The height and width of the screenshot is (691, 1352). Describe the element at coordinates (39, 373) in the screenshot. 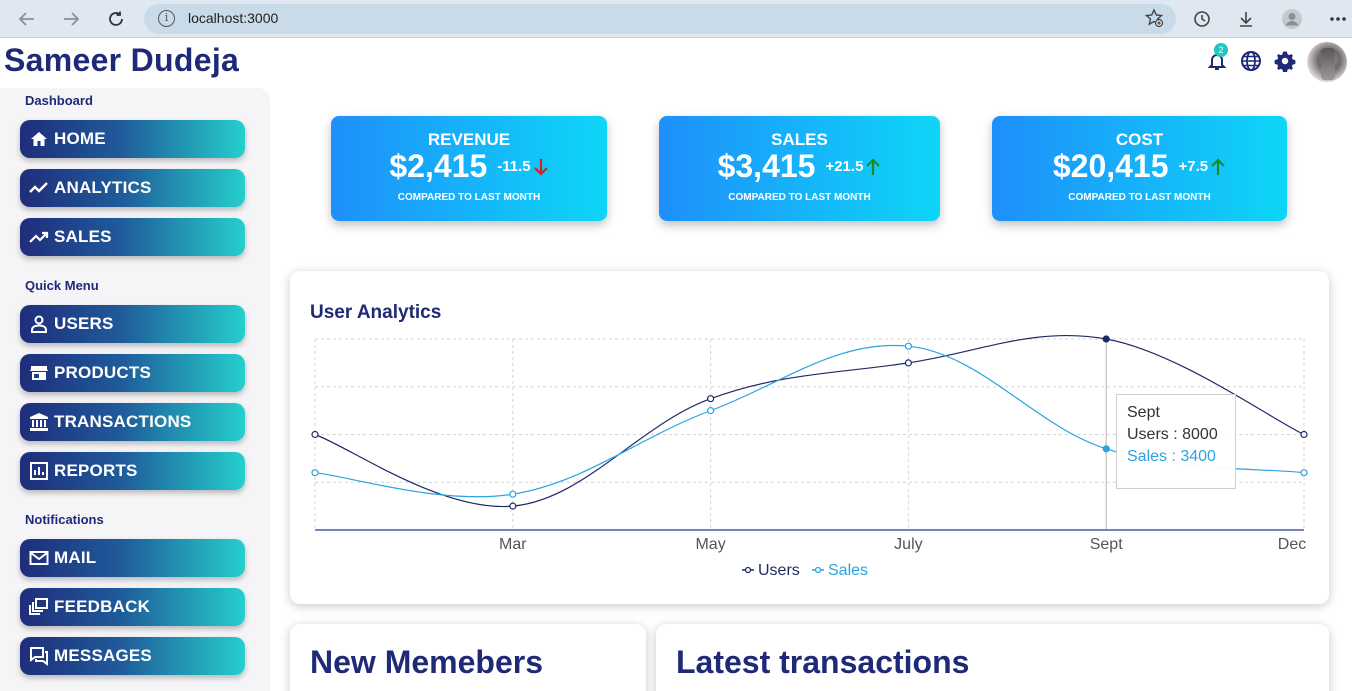

I see `store-icon` at that location.